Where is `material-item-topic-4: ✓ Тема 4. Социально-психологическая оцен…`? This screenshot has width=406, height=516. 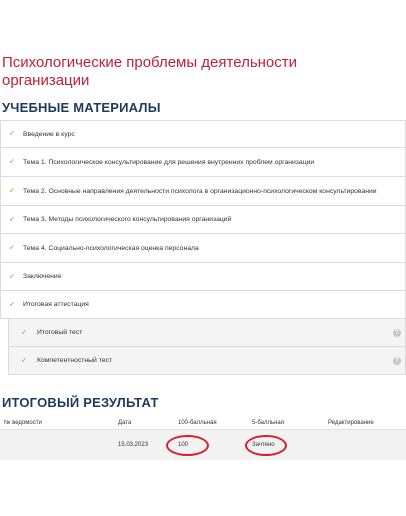
material-item-topic-4: ✓ Тема 4. Социально-психологическая оцен… is located at coordinates (203, 248).